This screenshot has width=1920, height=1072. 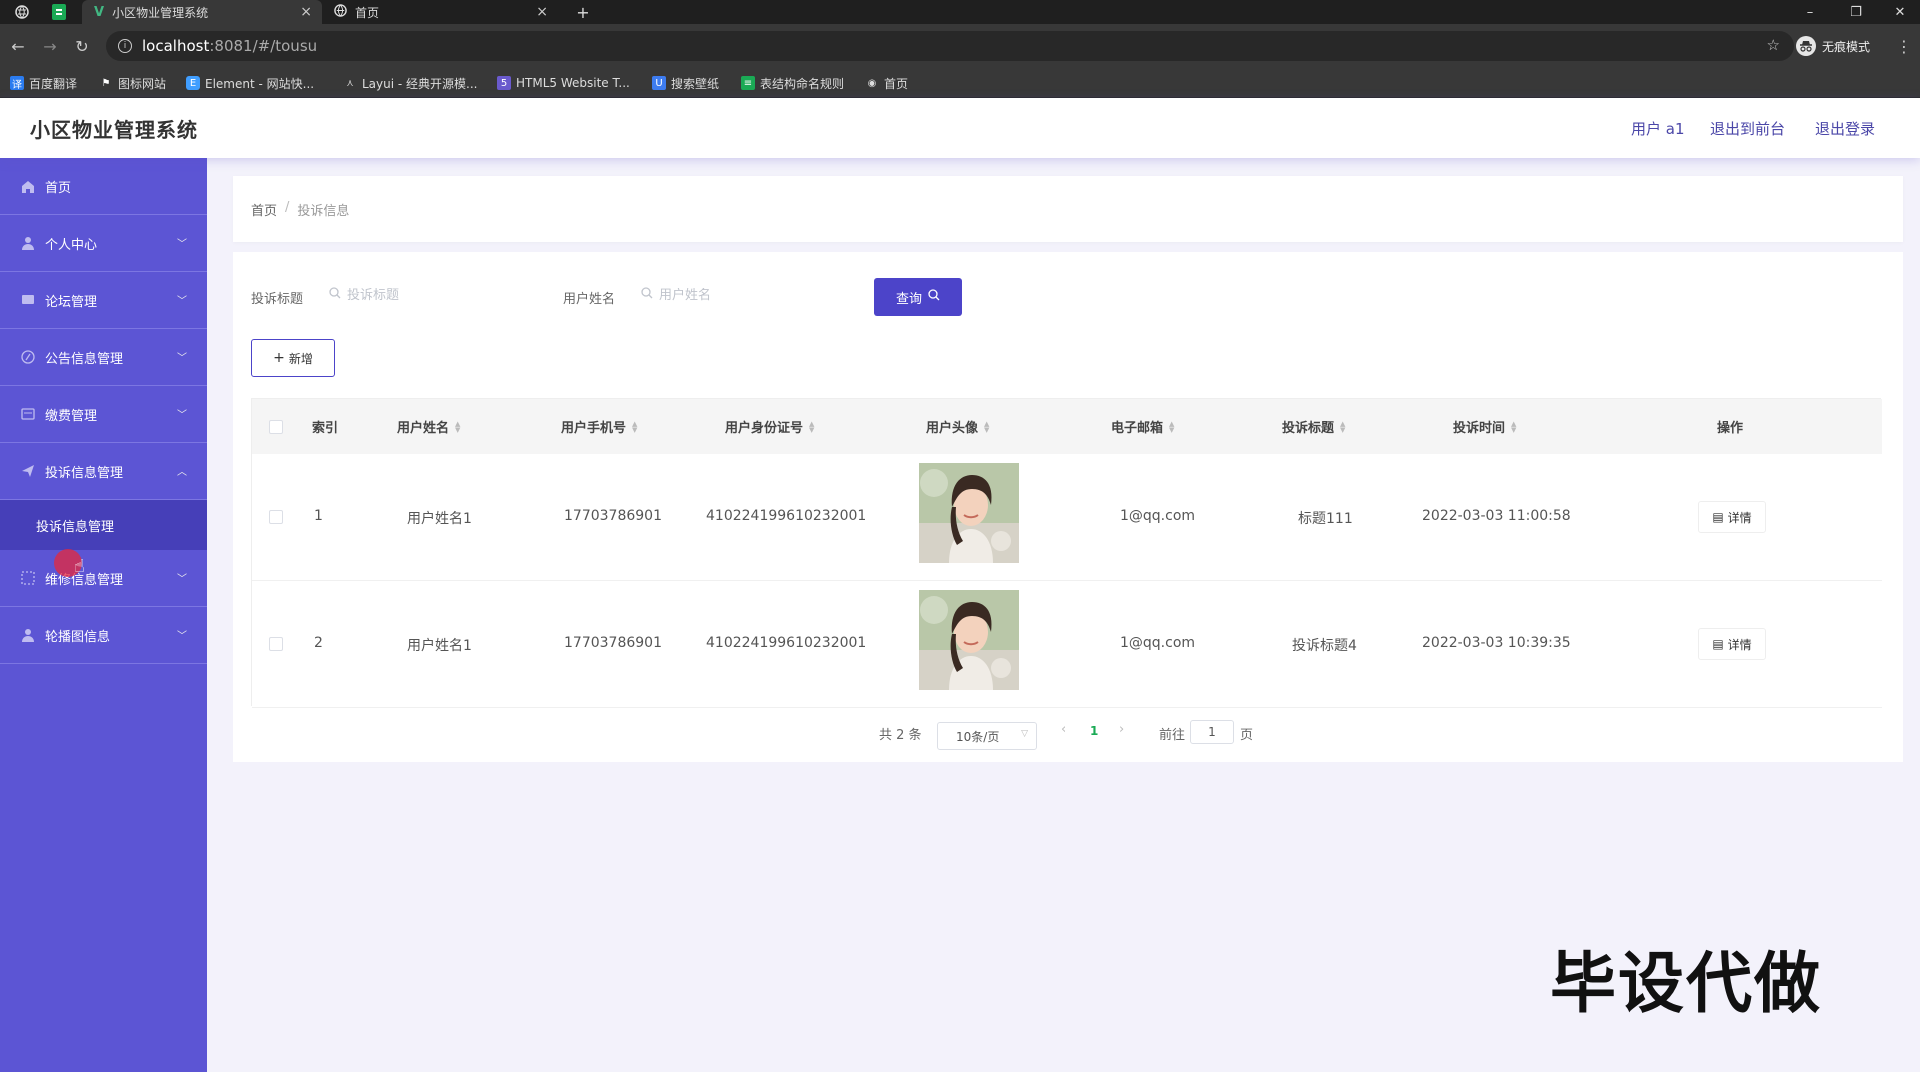 I want to click on select-all-checkbox, so click(x=276, y=427).